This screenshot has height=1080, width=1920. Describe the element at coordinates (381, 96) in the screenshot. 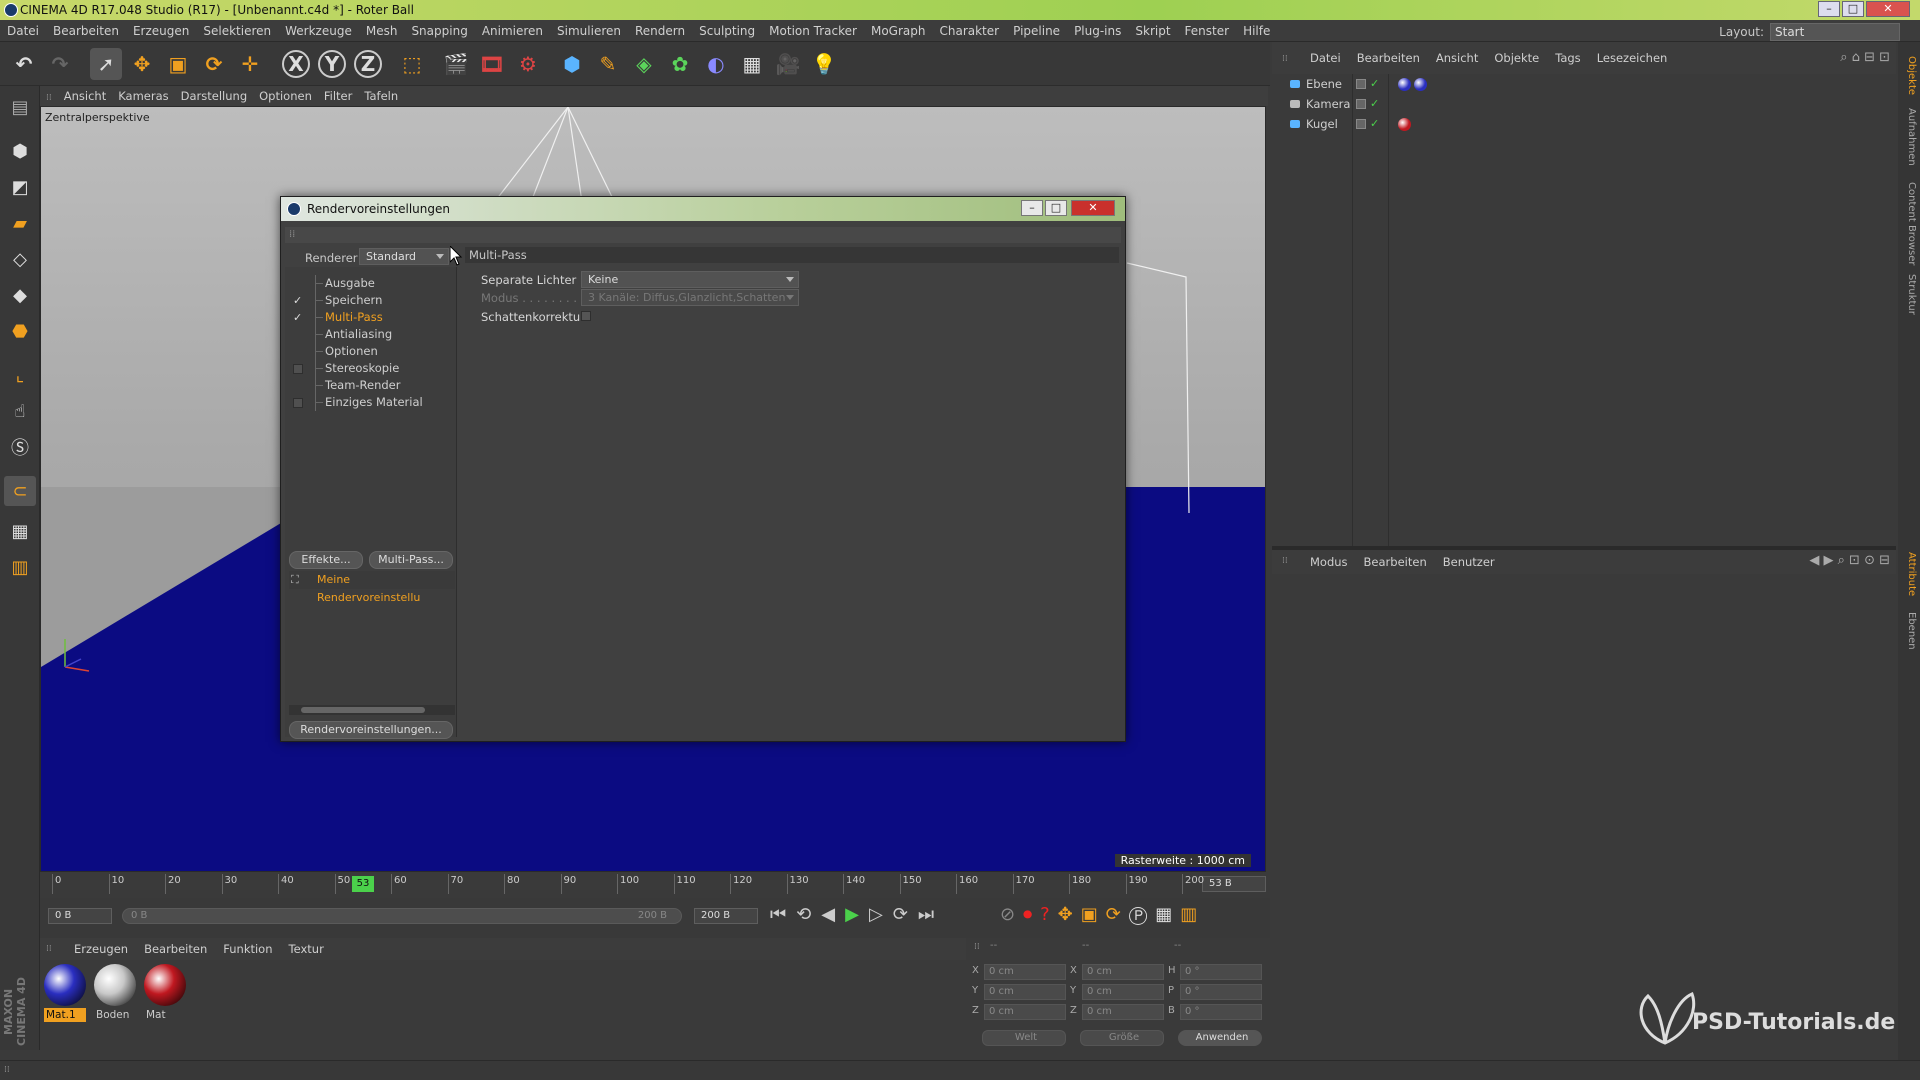

I see `viewport-menu-item: Tafeln` at that location.